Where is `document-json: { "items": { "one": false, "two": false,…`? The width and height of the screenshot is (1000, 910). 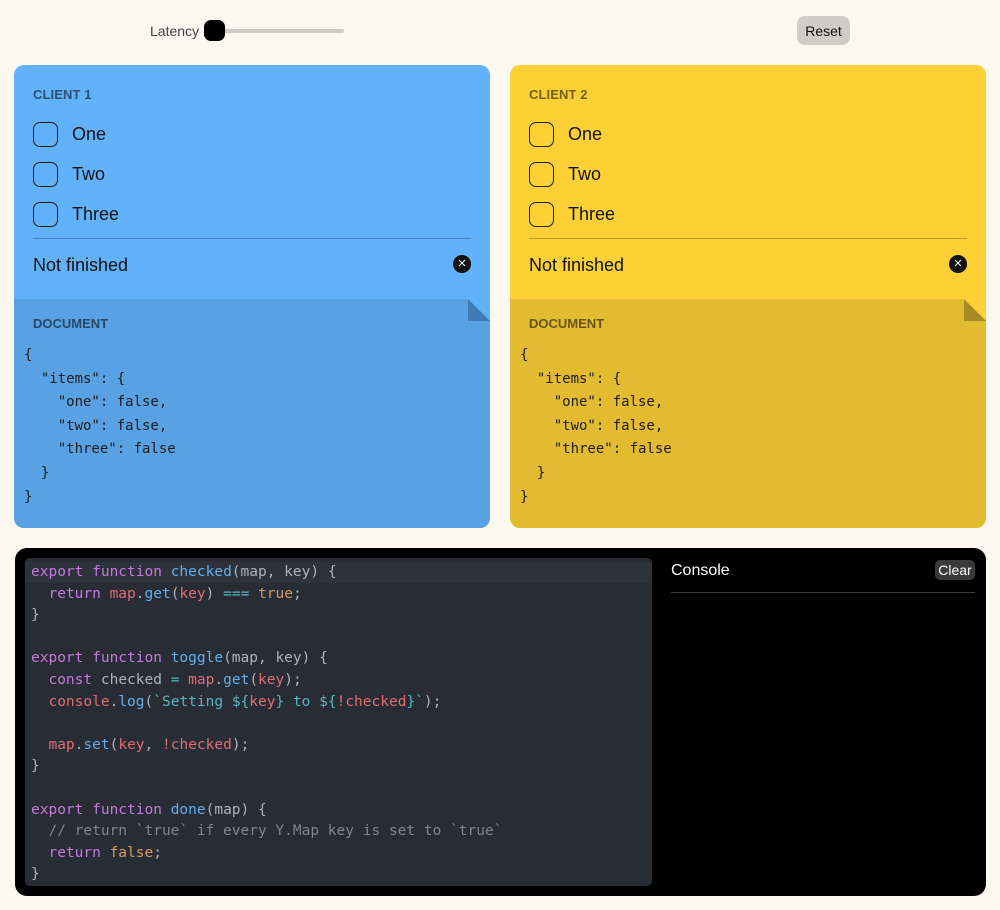 document-json: { "items": { "one": false, "two": false,… is located at coordinates (100, 426).